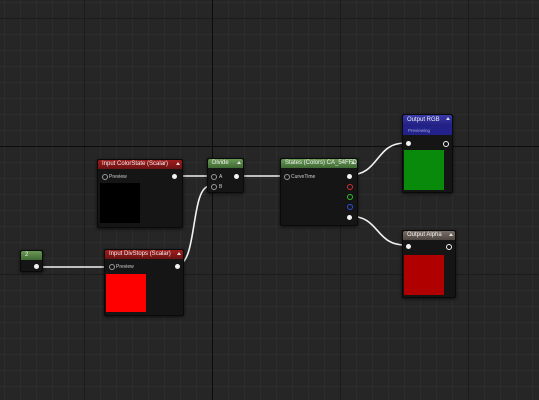  What do you see at coordinates (319, 163) in the screenshot?
I see `curve-title: States (Colors) CA_54FFD` at bounding box center [319, 163].